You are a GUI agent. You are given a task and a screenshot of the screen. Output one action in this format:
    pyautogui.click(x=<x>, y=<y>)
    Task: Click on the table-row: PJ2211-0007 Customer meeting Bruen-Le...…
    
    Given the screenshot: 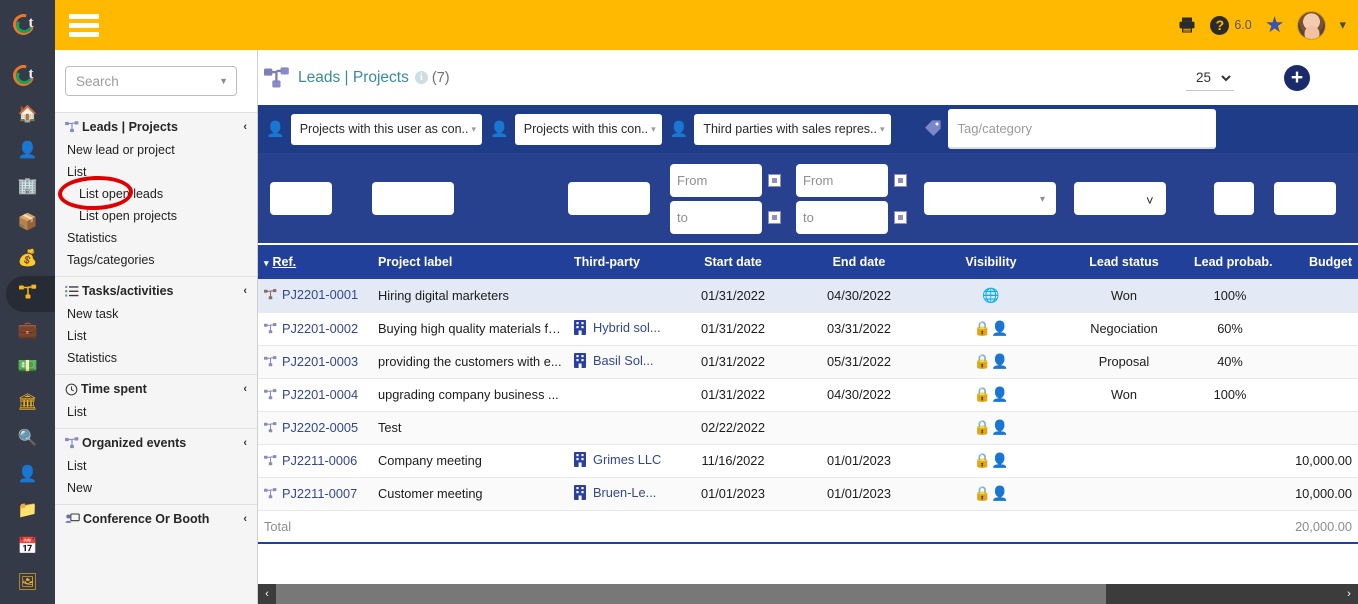 What is the action you would take?
    pyautogui.click(x=808, y=494)
    